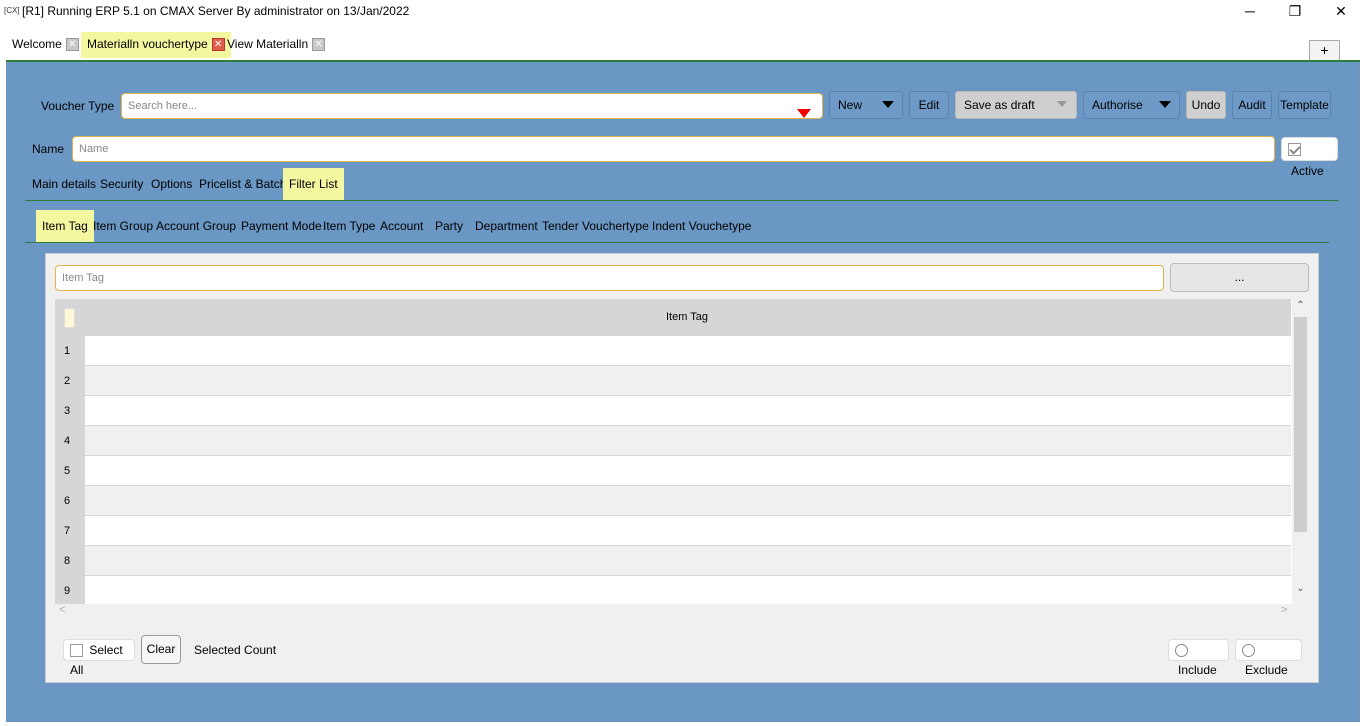 Image resolution: width=1366 pixels, height=726 pixels. Describe the element at coordinates (123, 226) in the screenshot. I see `filter-tab-item-group: Item Group` at that location.